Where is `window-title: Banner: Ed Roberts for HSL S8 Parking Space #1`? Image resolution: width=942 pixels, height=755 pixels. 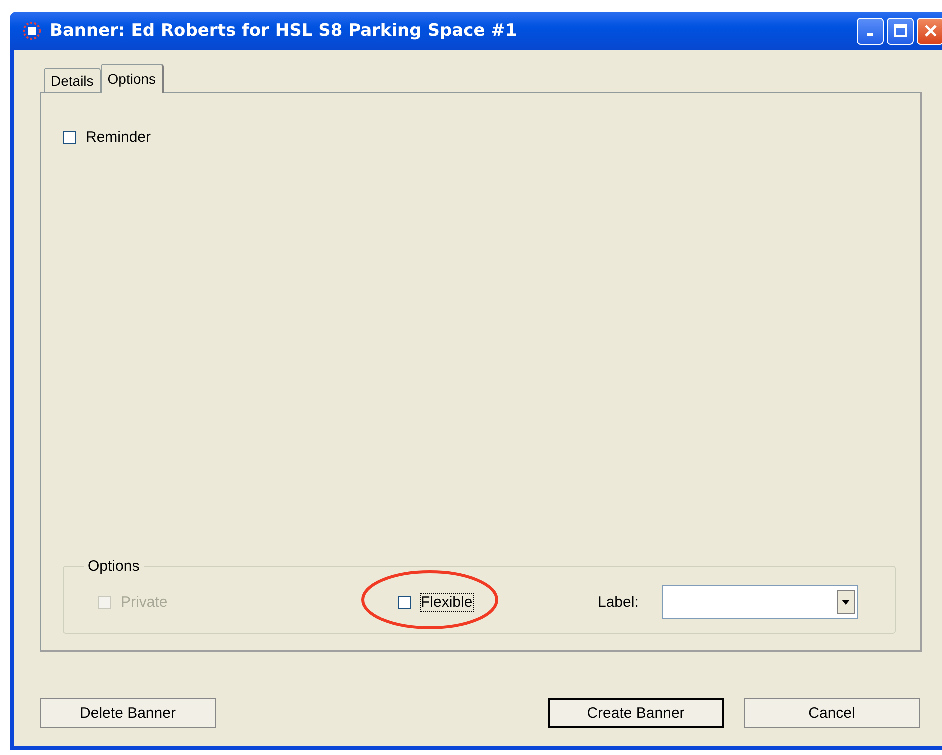 window-title: Banner: Ed Roberts for HSL S8 Parking Space #1 is located at coordinates (284, 31).